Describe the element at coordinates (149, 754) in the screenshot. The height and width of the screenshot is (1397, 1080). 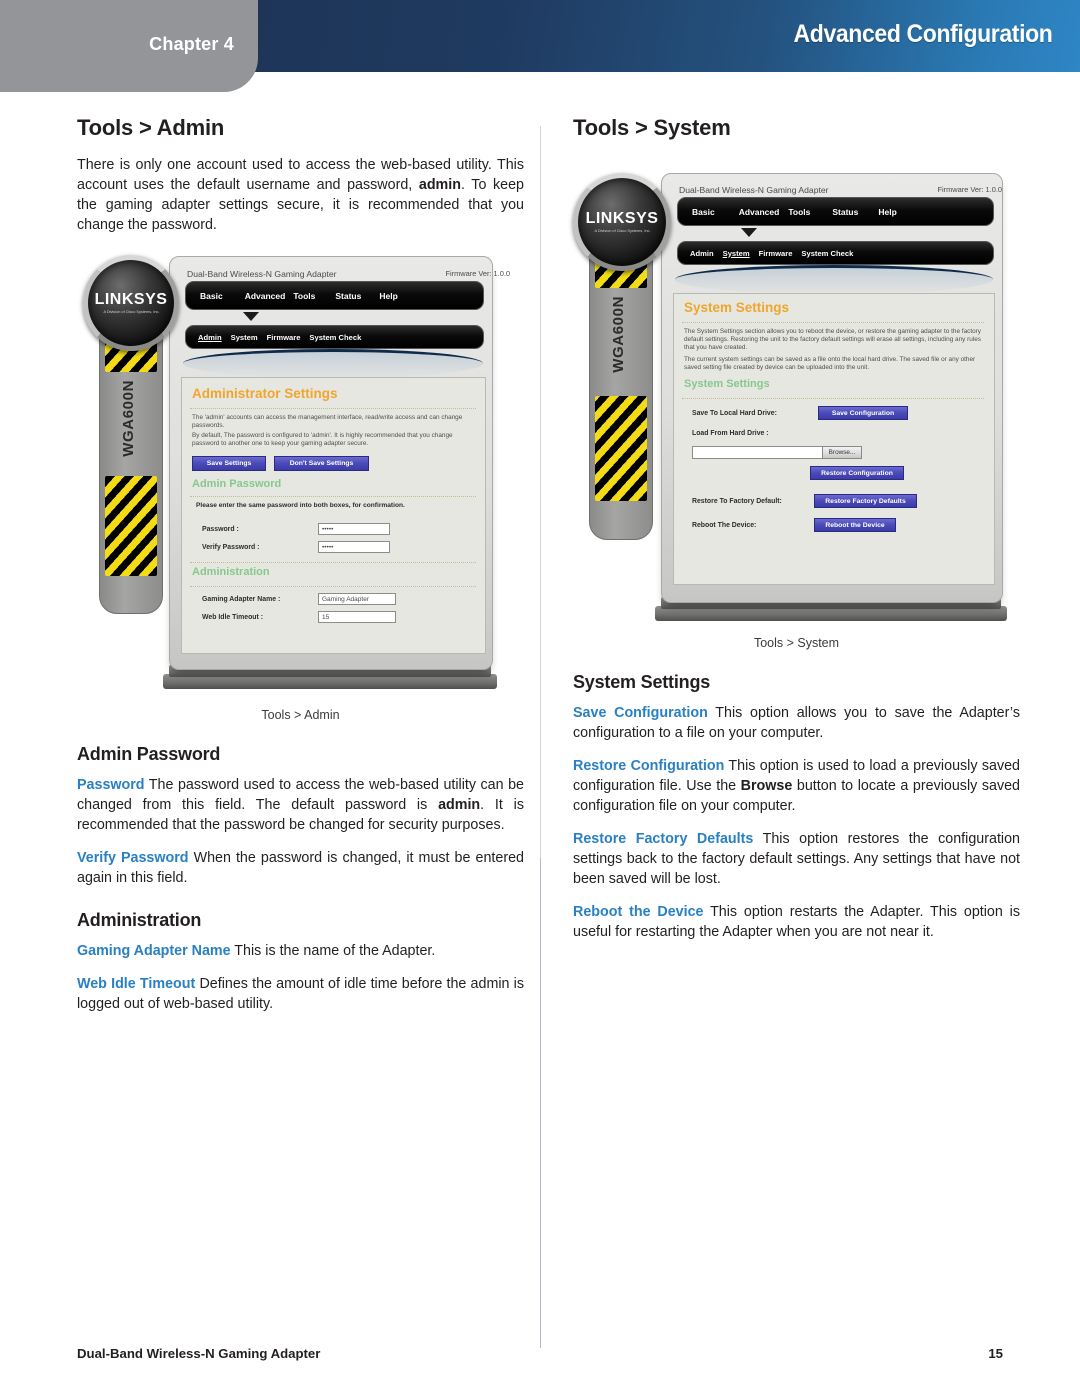
I see `admin-password-heading: Admin Password` at that location.